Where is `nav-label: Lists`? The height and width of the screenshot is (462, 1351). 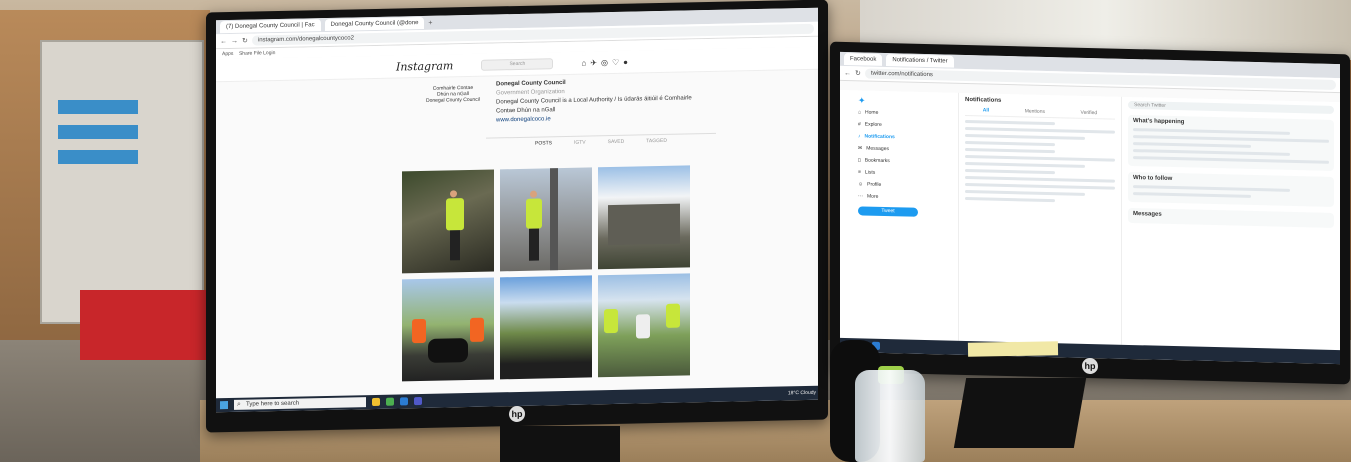 nav-label: Lists is located at coordinates (870, 172).